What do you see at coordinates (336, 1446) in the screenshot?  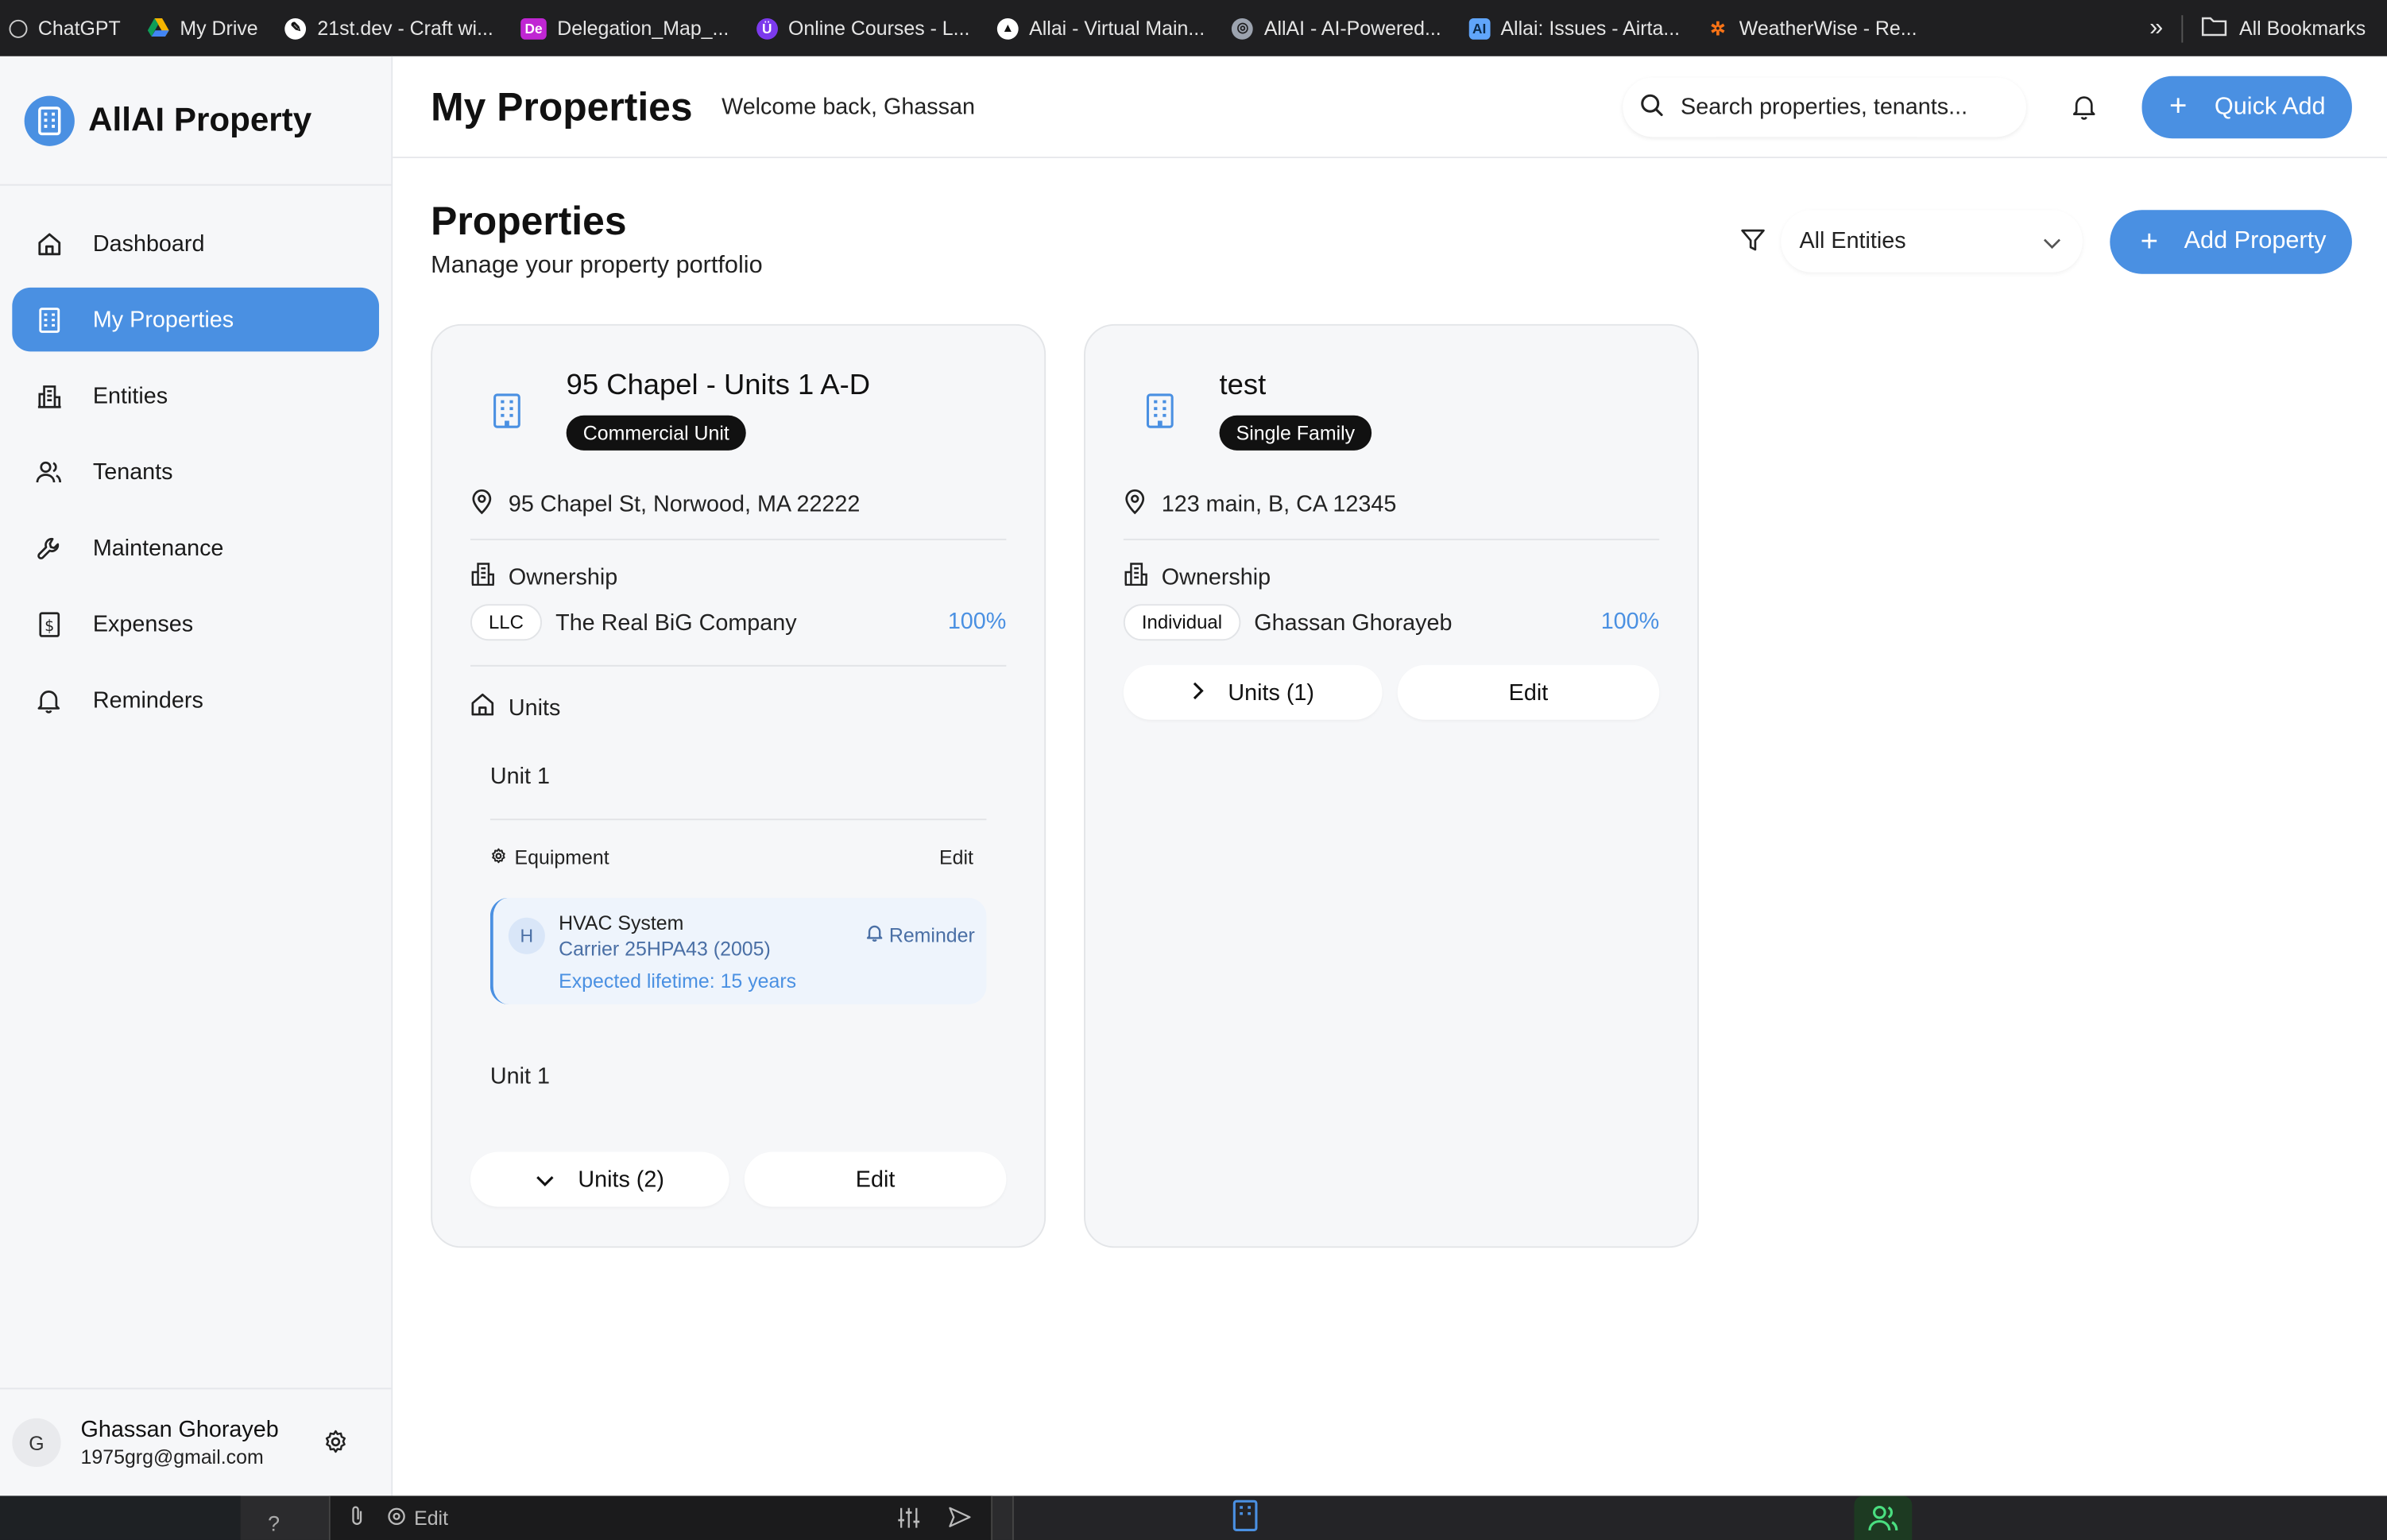 I see `gear-icon` at bounding box center [336, 1446].